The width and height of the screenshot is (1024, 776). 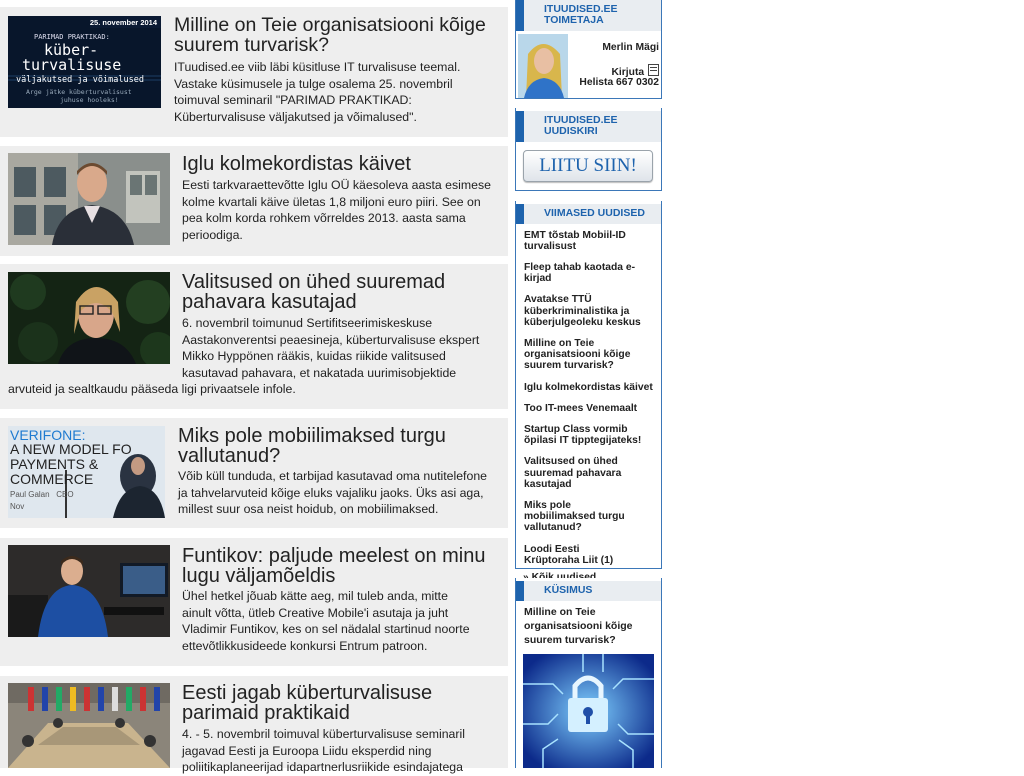 I want to click on newsletter-box: ITUUDISED.EE UUDISKIRI LIITU SIIN!, so click(x=588, y=149).